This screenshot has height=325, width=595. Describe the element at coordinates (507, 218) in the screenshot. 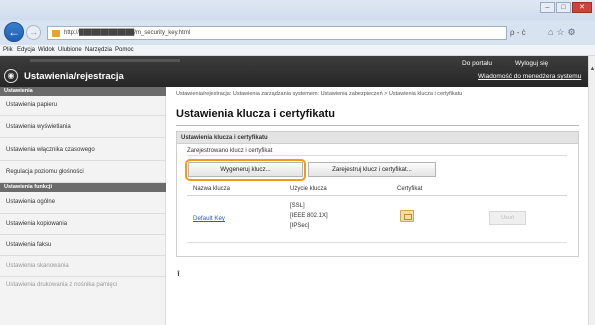

I see `delete-button: Usuń` at that location.